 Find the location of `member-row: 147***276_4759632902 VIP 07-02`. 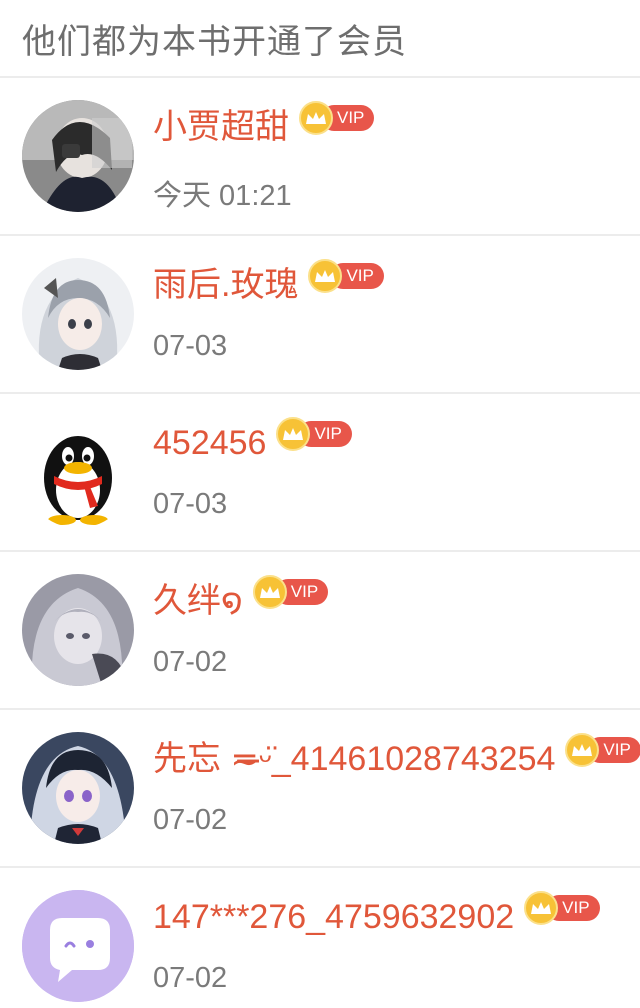

member-row: 147***276_4759632902 VIP 07-02 is located at coordinates (320, 938).